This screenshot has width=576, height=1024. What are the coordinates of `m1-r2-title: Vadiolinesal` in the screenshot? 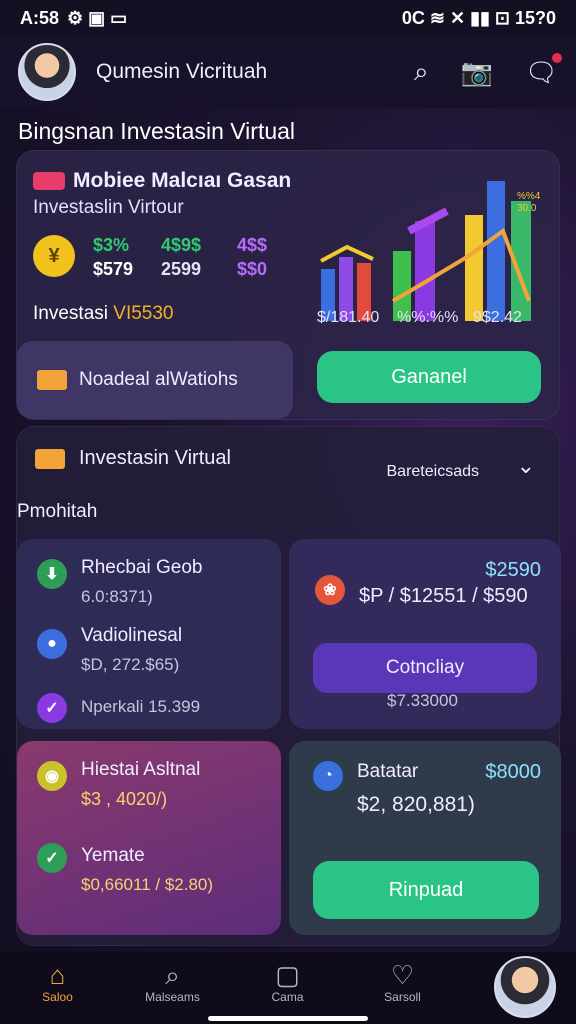 It's located at (132, 635).